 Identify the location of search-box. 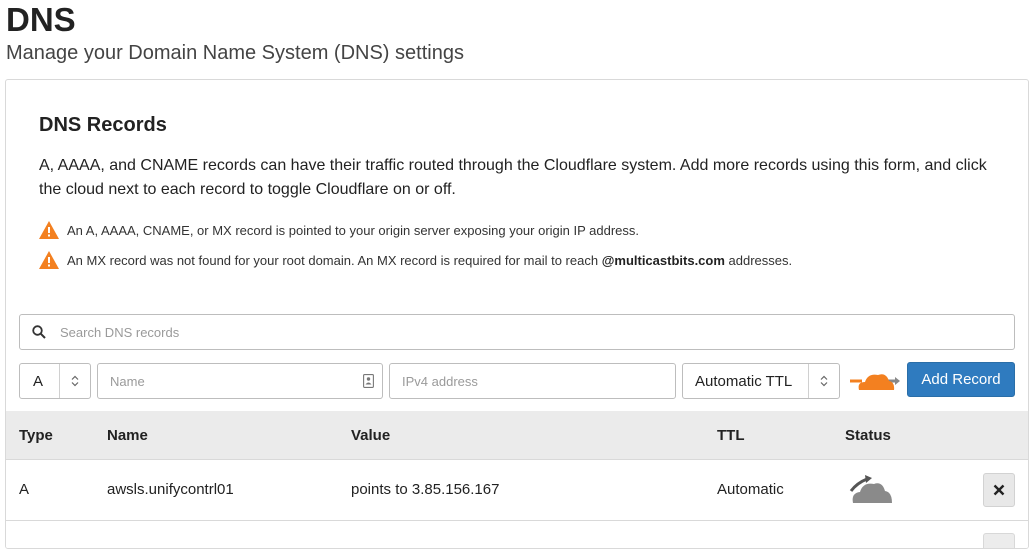
(517, 332).